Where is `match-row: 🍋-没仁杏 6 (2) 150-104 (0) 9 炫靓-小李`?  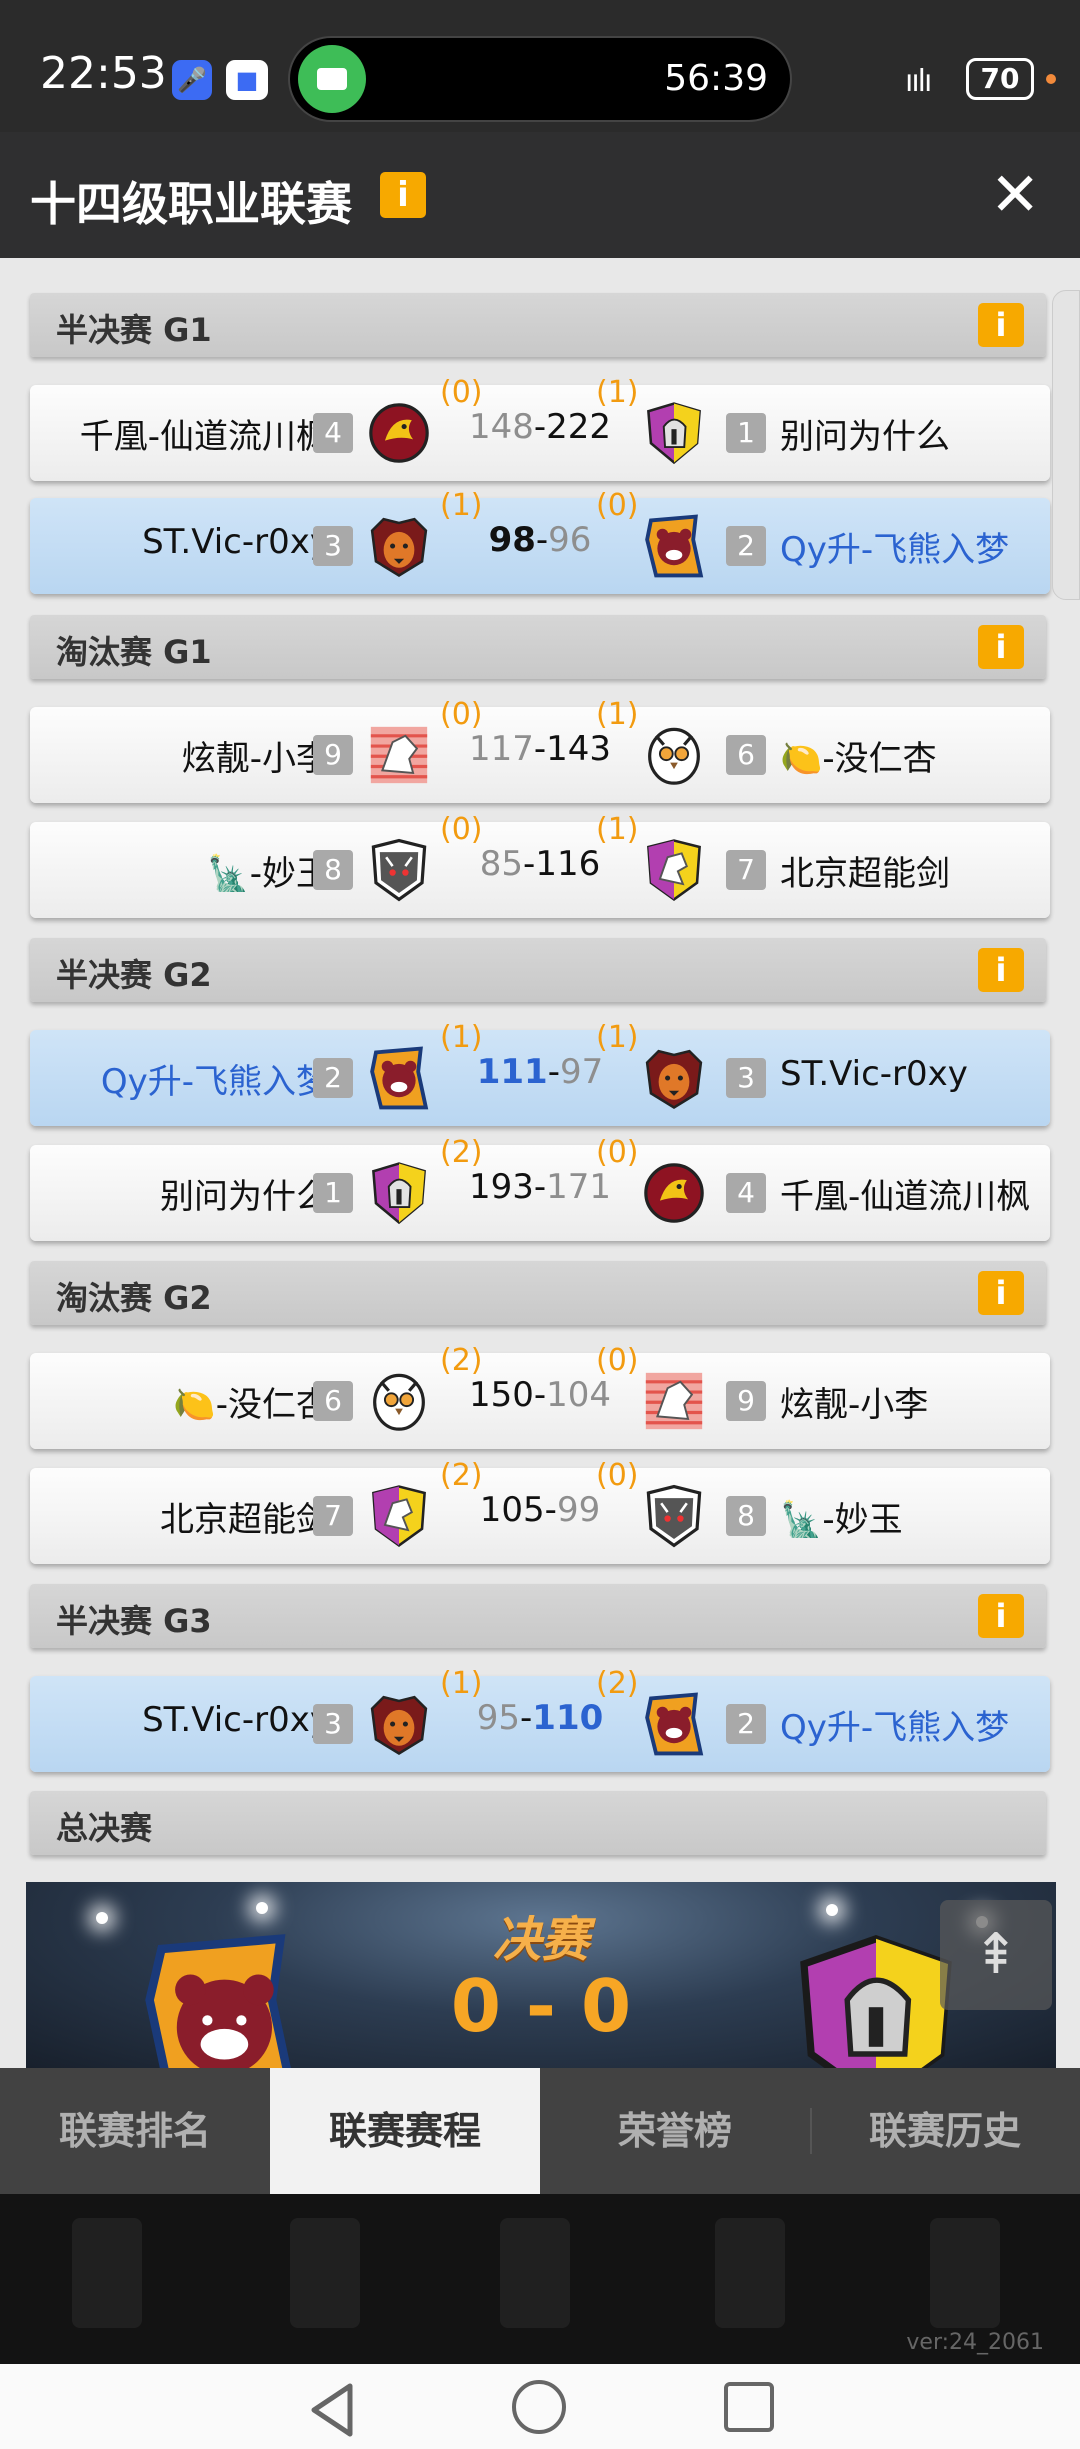
match-row: 🍋-没仁杏 6 (2) 150-104 (0) 9 炫靓-小李 is located at coordinates (540, 1396).